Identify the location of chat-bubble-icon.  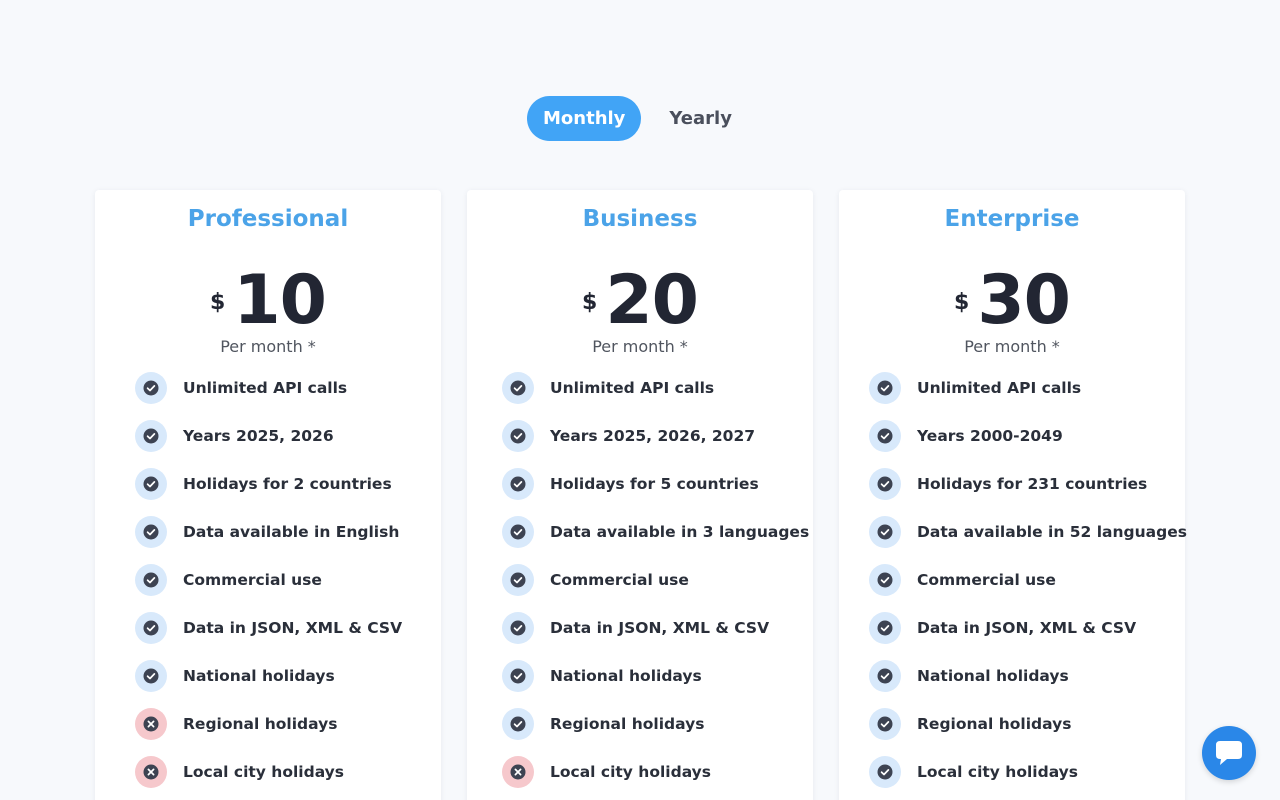
(1229, 753).